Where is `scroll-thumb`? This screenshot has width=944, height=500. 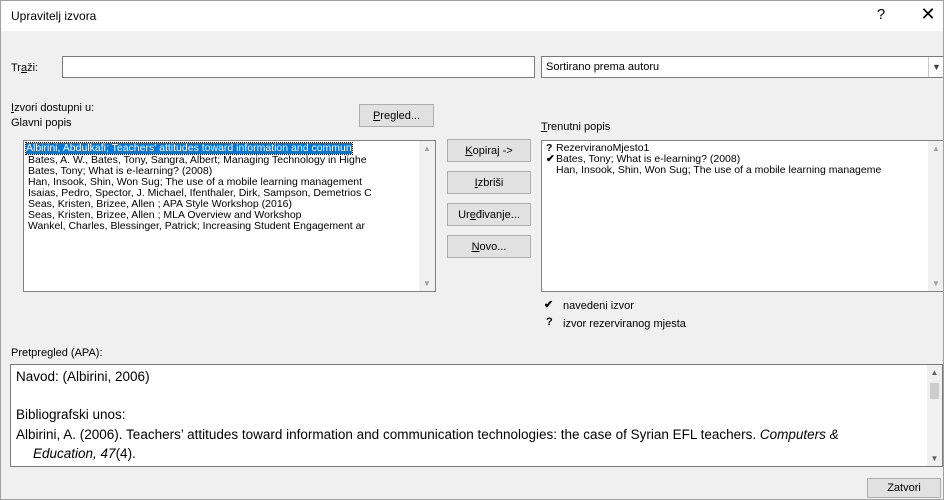 scroll-thumb is located at coordinates (934, 391).